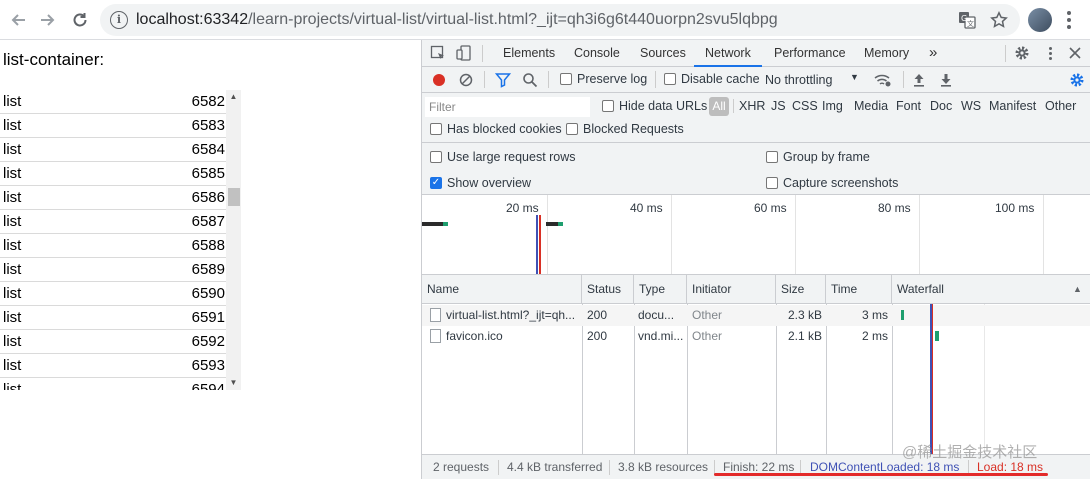 The image size is (1090, 479). Describe the element at coordinates (480, 183) in the screenshot. I see `show-overview-checkbox: ✓ Show overview` at that location.